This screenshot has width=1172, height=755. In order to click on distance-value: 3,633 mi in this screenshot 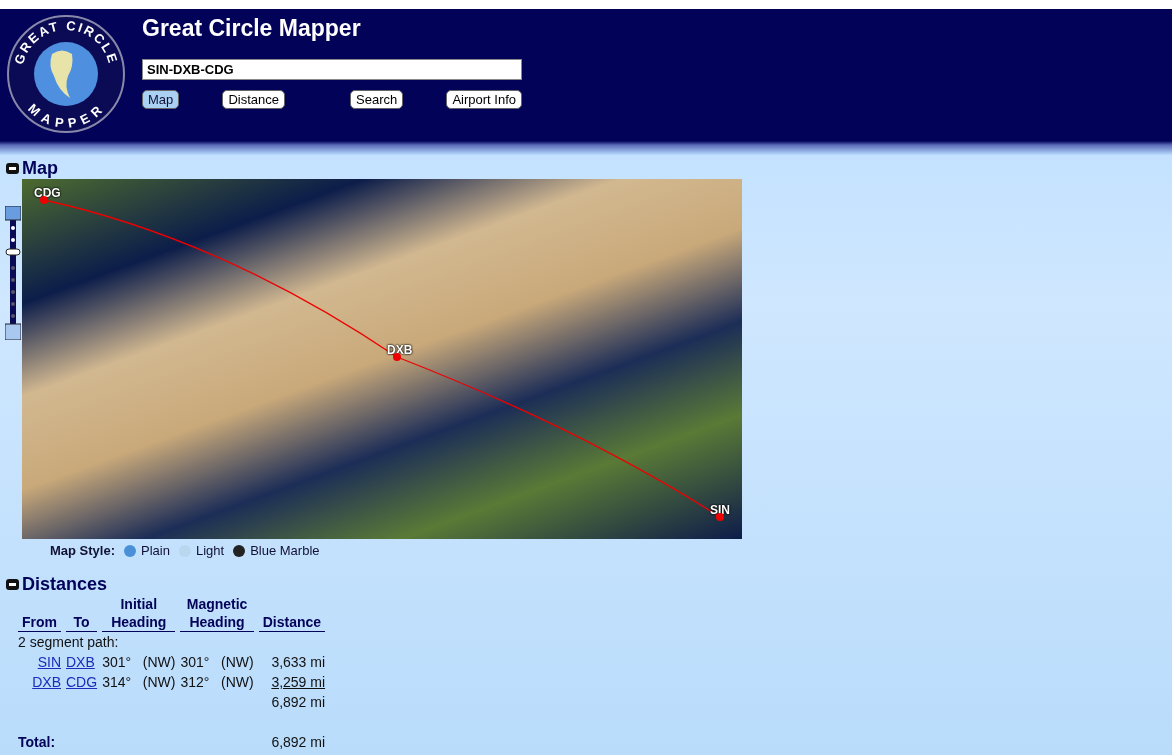, I will do `click(298, 662)`.